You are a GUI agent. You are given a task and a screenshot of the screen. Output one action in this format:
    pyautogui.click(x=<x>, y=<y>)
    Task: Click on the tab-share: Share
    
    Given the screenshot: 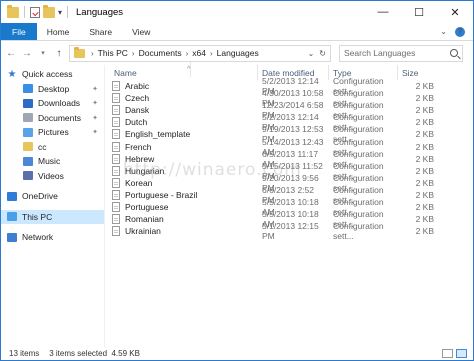 What is the action you would take?
    pyautogui.click(x=100, y=31)
    